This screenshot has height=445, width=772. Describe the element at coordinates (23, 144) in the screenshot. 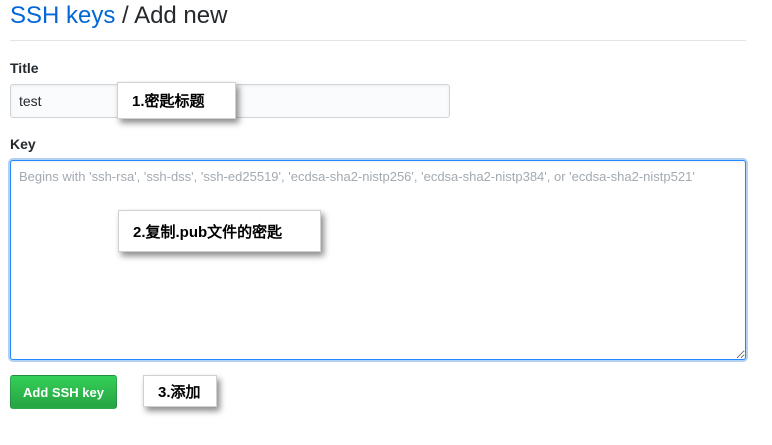

I see `key-label: Key` at that location.